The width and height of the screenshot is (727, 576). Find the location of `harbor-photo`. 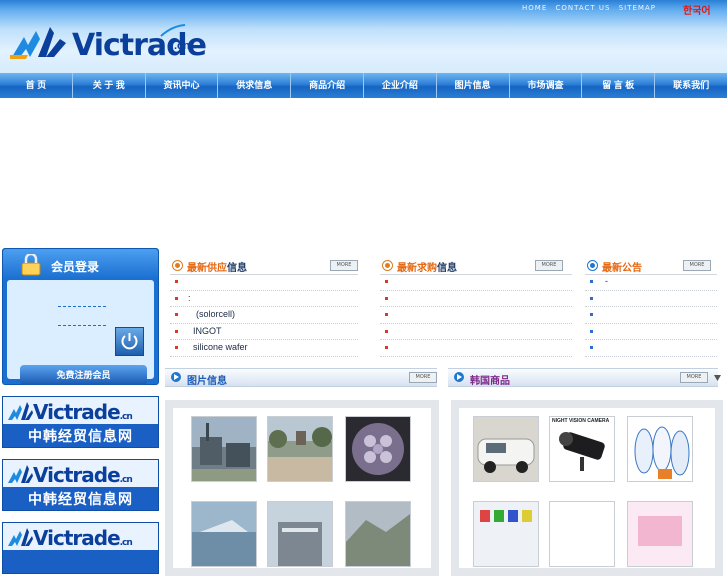

harbor-photo is located at coordinates (224, 534).